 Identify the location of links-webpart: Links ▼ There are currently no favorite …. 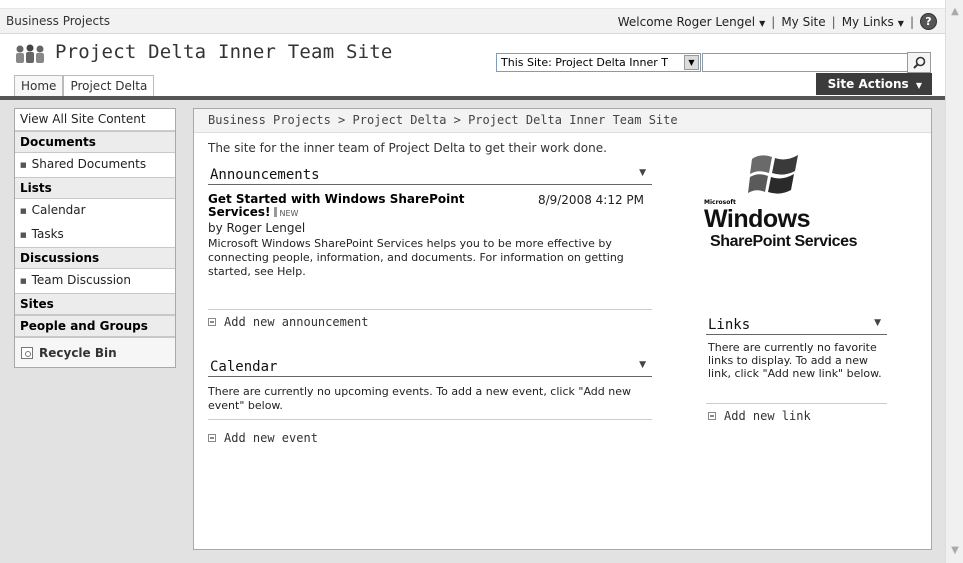
(796, 360).